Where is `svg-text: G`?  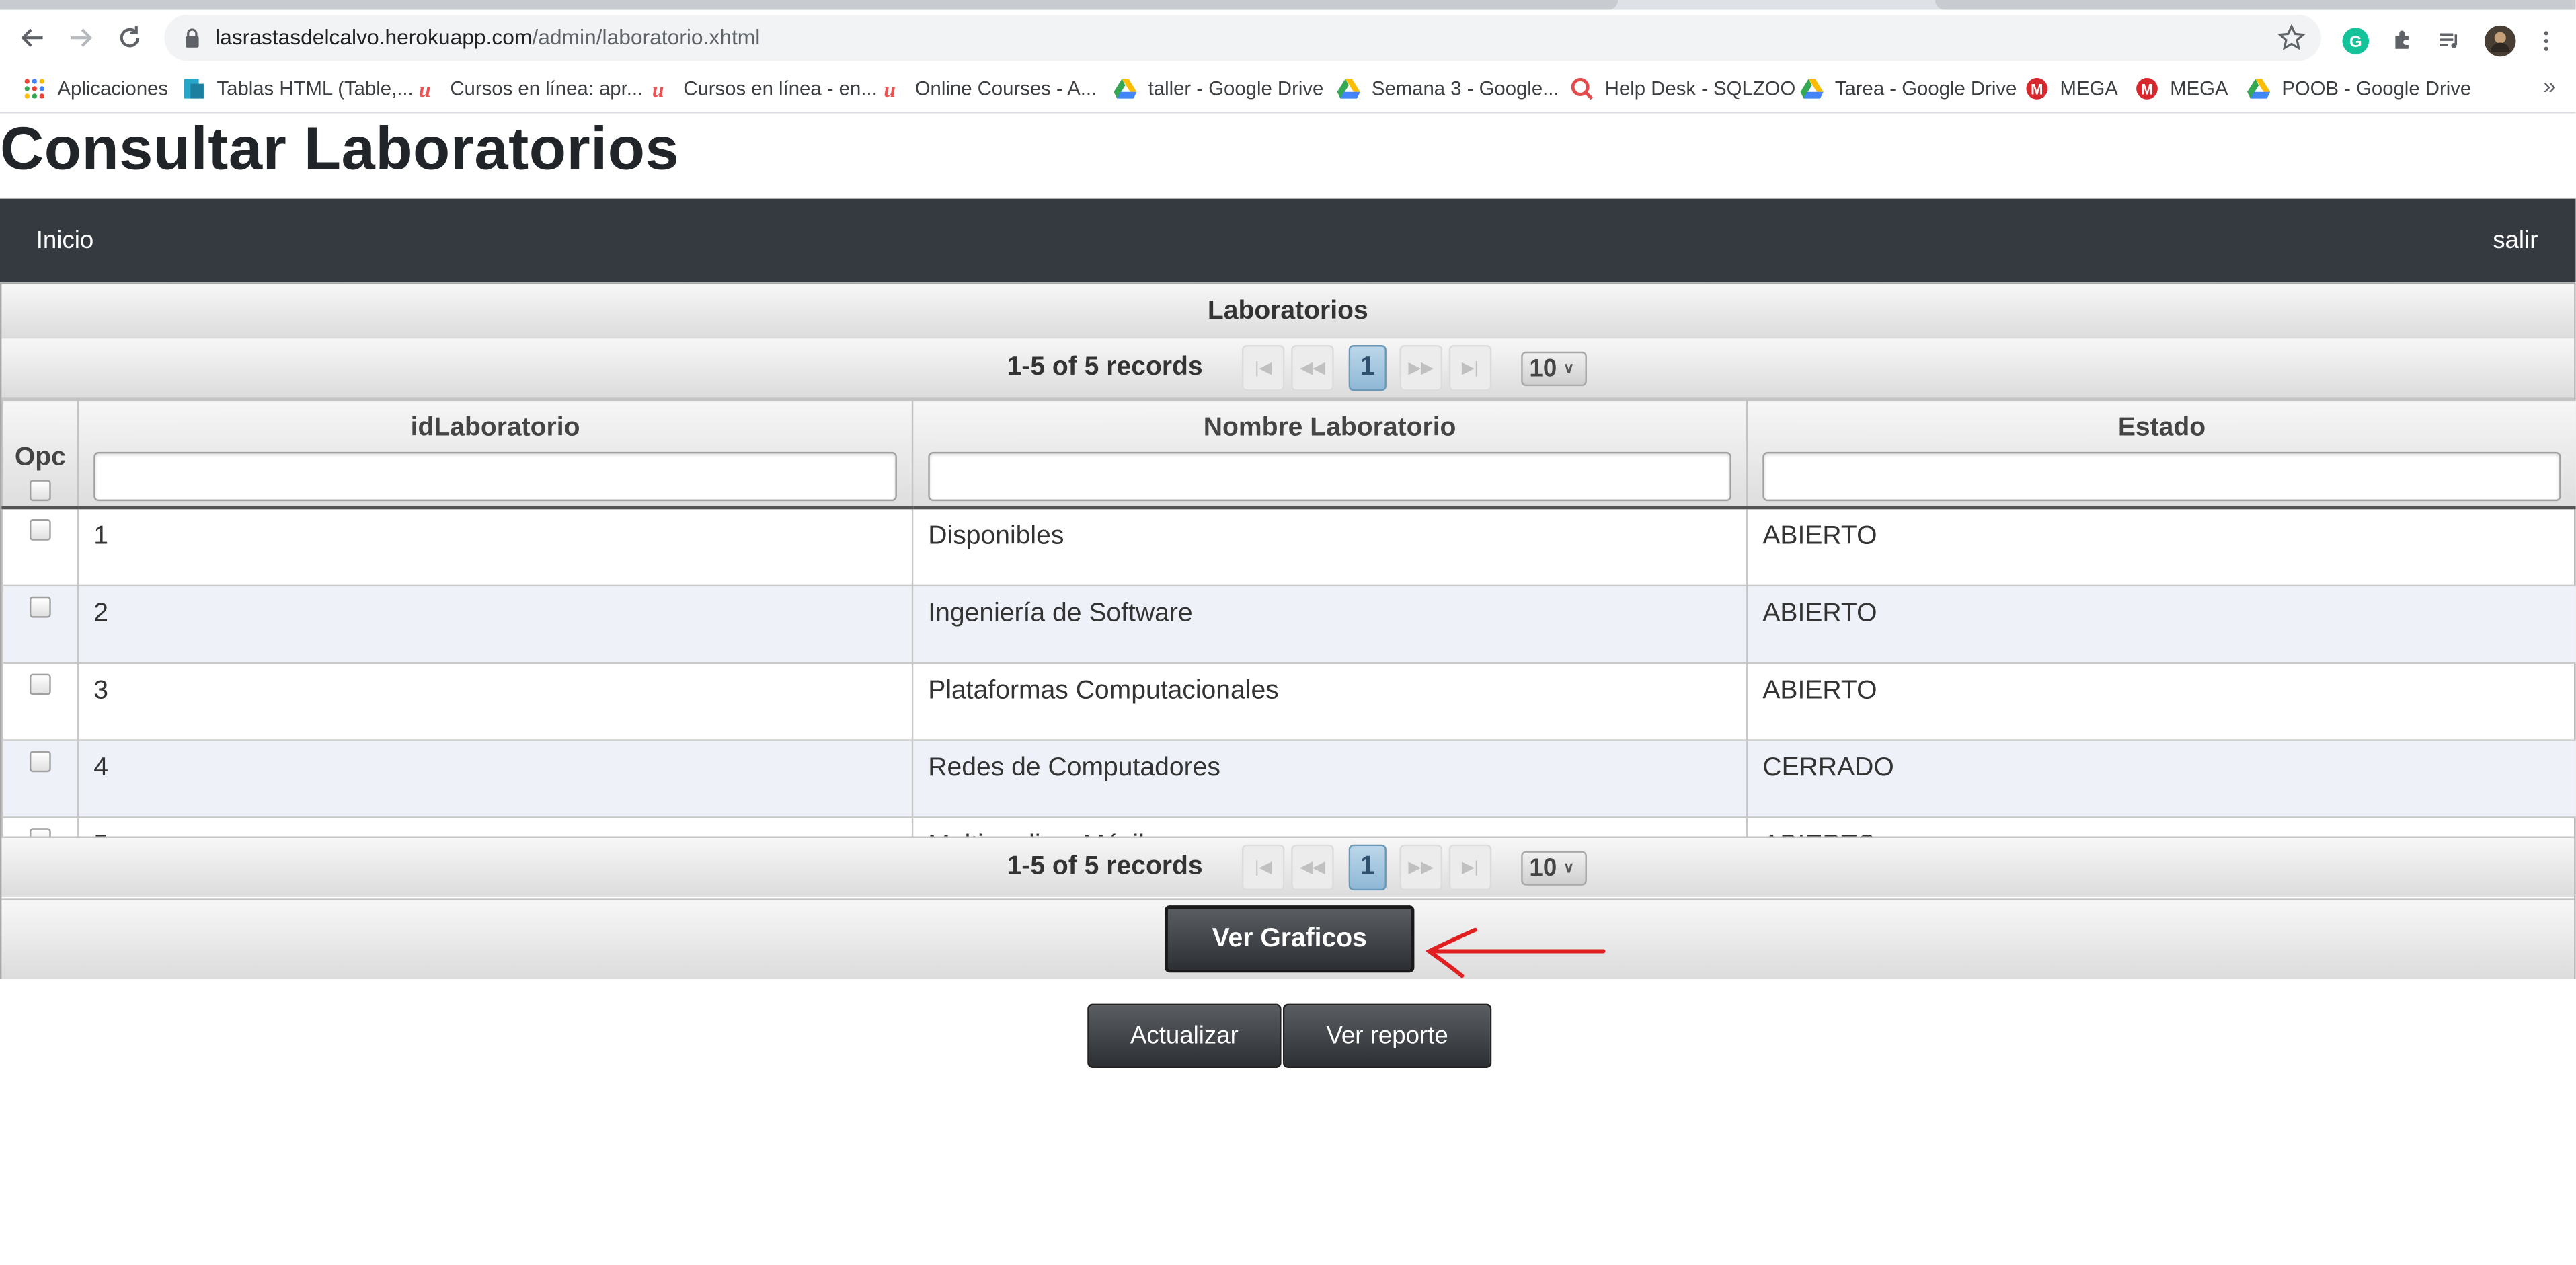 svg-text: G is located at coordinates (2356, 42).